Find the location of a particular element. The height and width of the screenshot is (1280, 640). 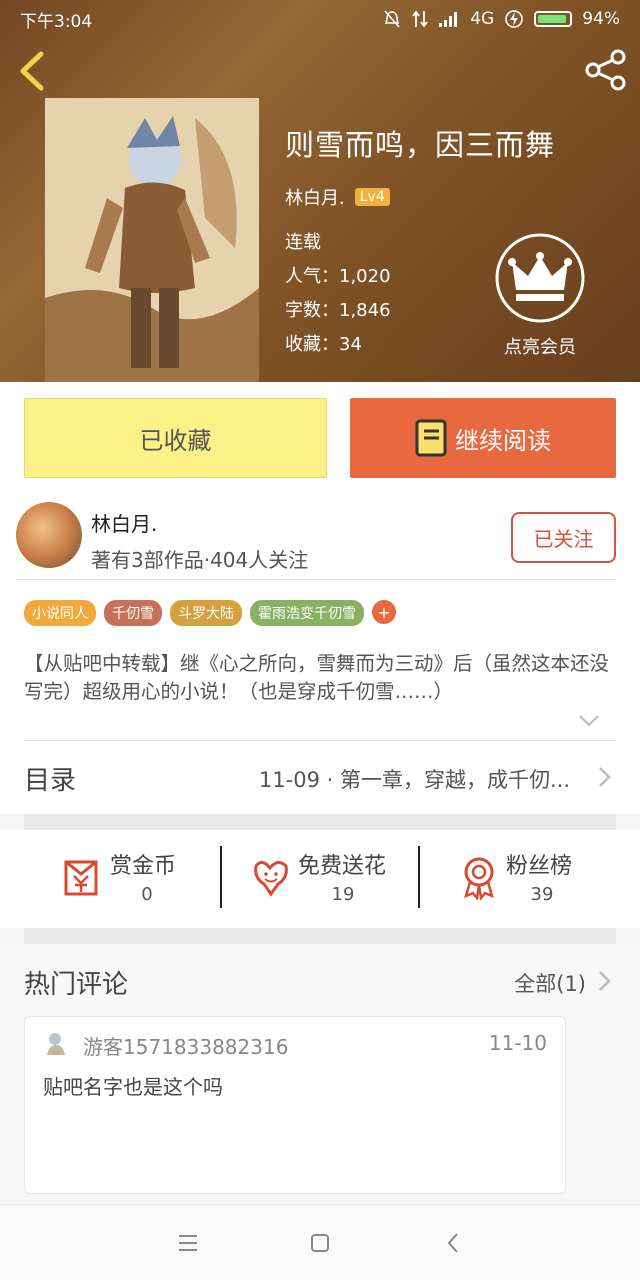

avatar is located at coordinates (49, 535).